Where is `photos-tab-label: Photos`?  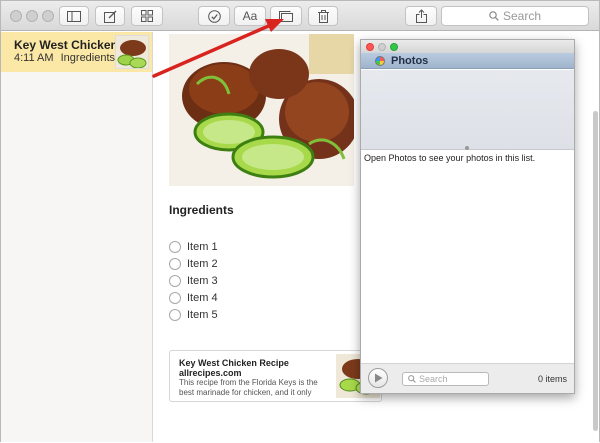
photos-tab-label: Photos is located at coordinates (410, 61).